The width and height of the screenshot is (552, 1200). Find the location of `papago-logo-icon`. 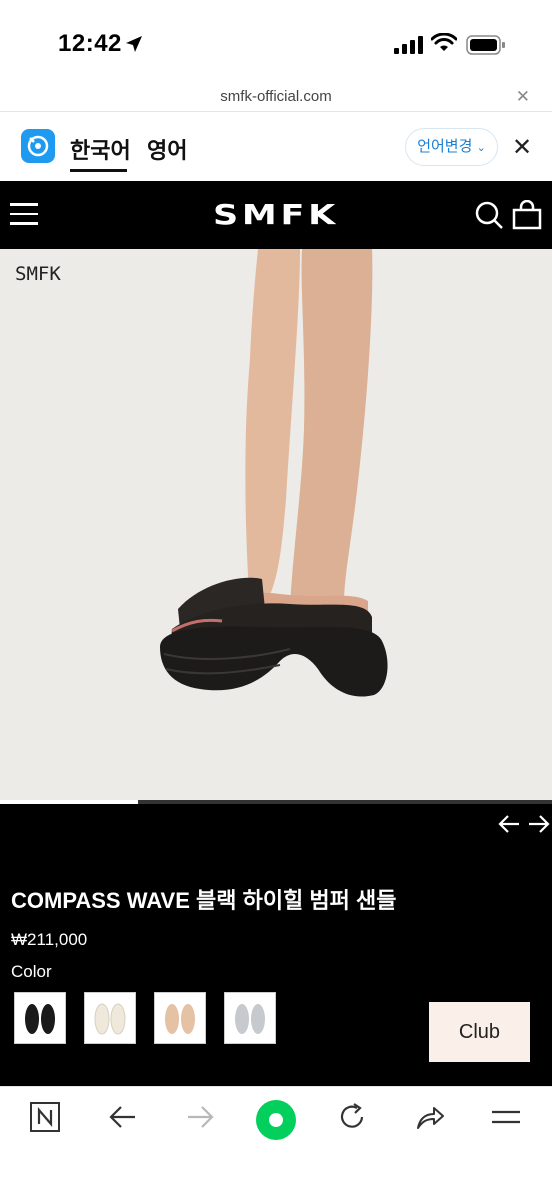

papago-logo-icon is located at coordinates (38, 146).